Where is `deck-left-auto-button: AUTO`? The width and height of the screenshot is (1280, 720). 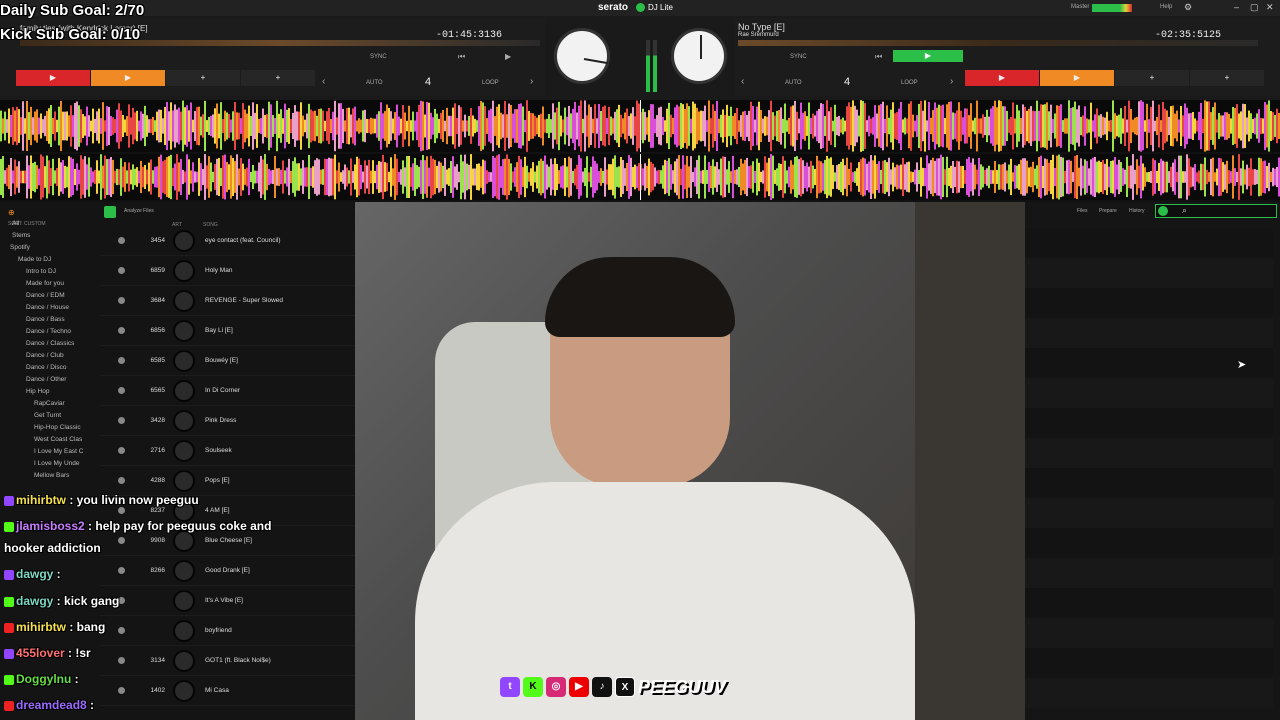 deck-left-auto-button: AUTO is located at coordinates (374, 83).